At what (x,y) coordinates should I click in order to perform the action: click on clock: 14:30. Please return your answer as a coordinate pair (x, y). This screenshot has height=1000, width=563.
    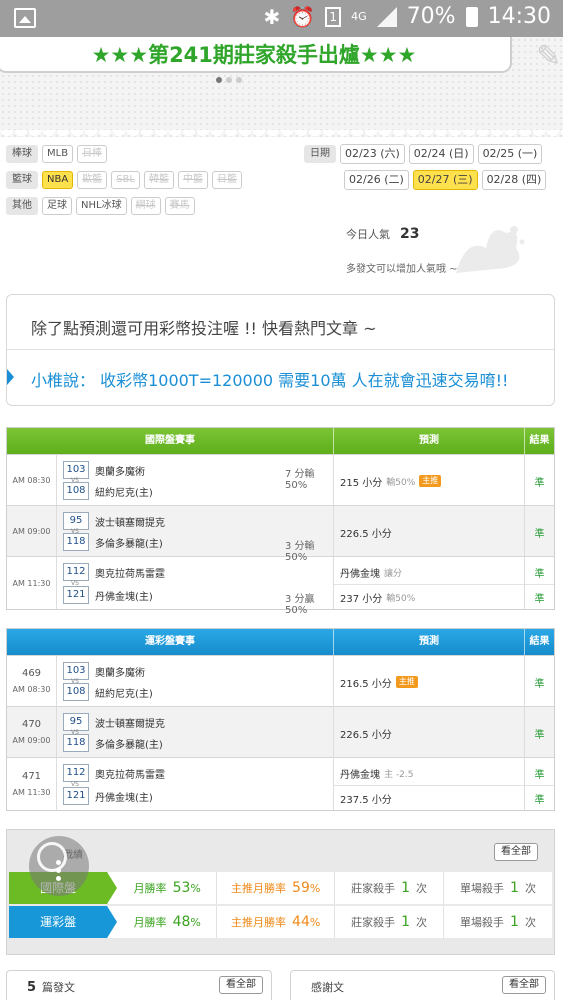
    Looking at the image, I should click on (519, 16).